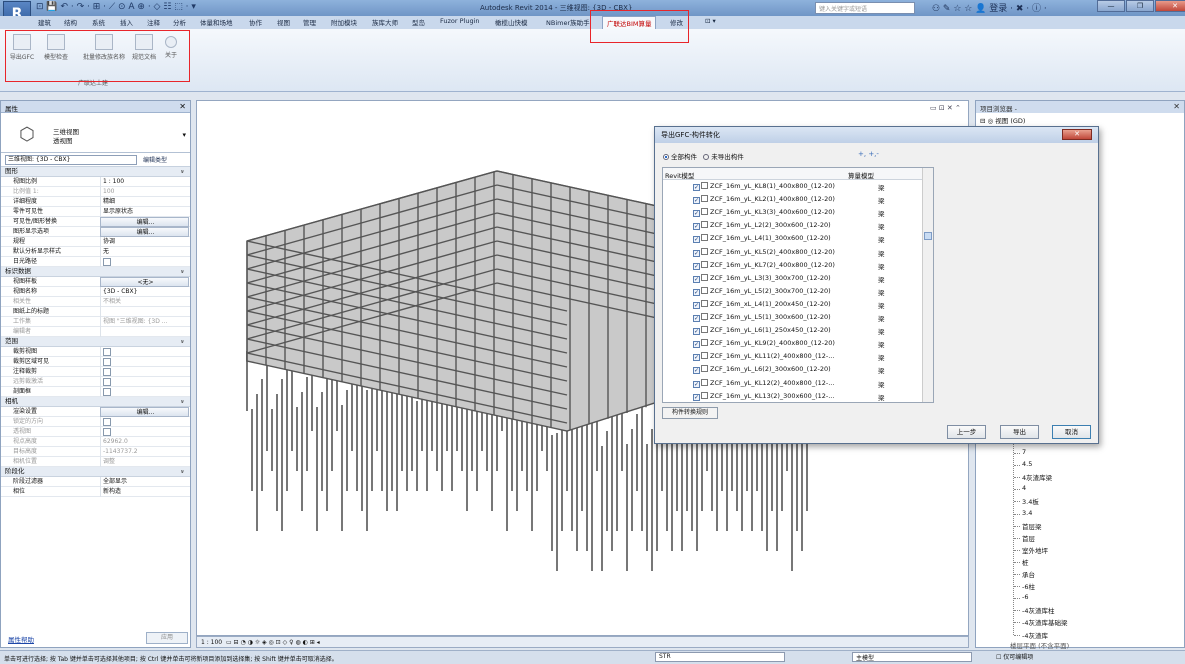 The height and width of the screenshot is (664, 1185). What do you see at coordinates (144, 192) in the screenshot?
I see `property-value: 100` at bounding box center [144, 192].